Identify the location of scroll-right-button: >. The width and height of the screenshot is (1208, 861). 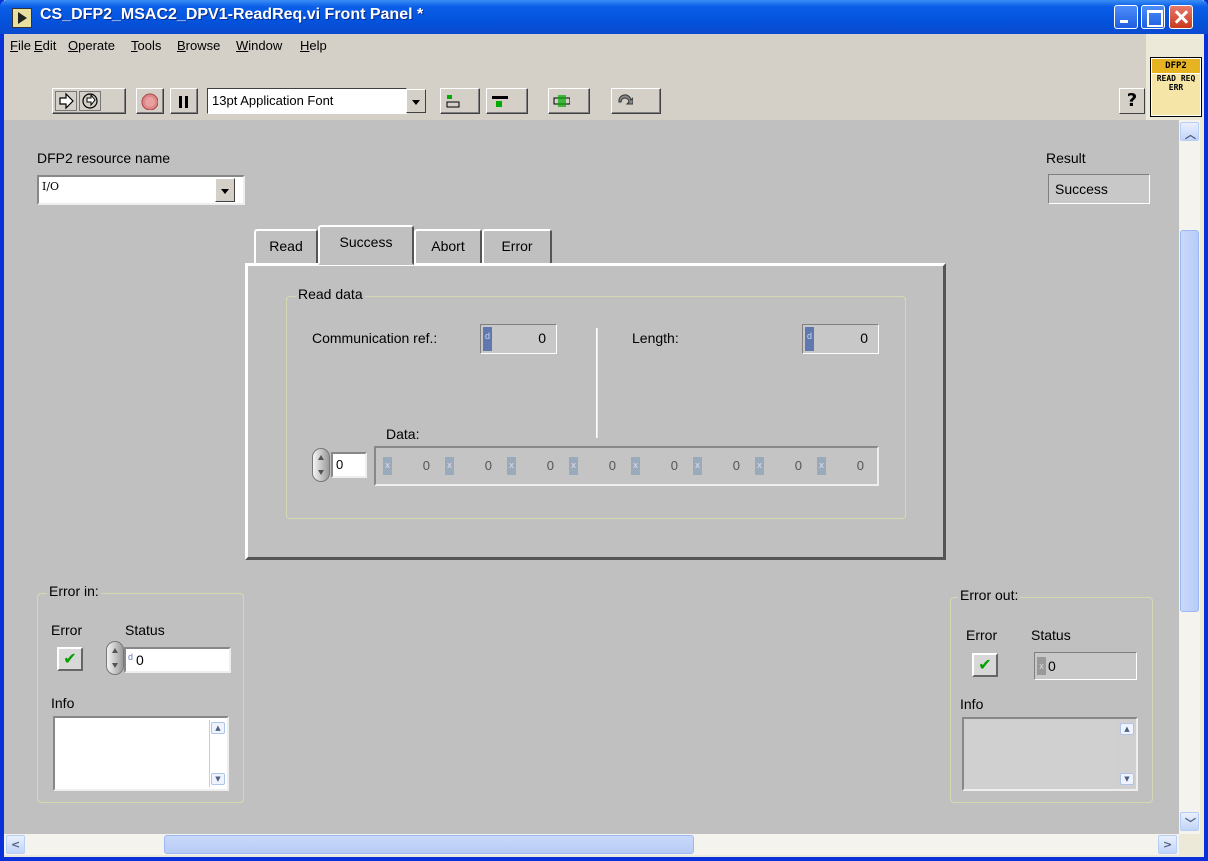
(1167, 844).